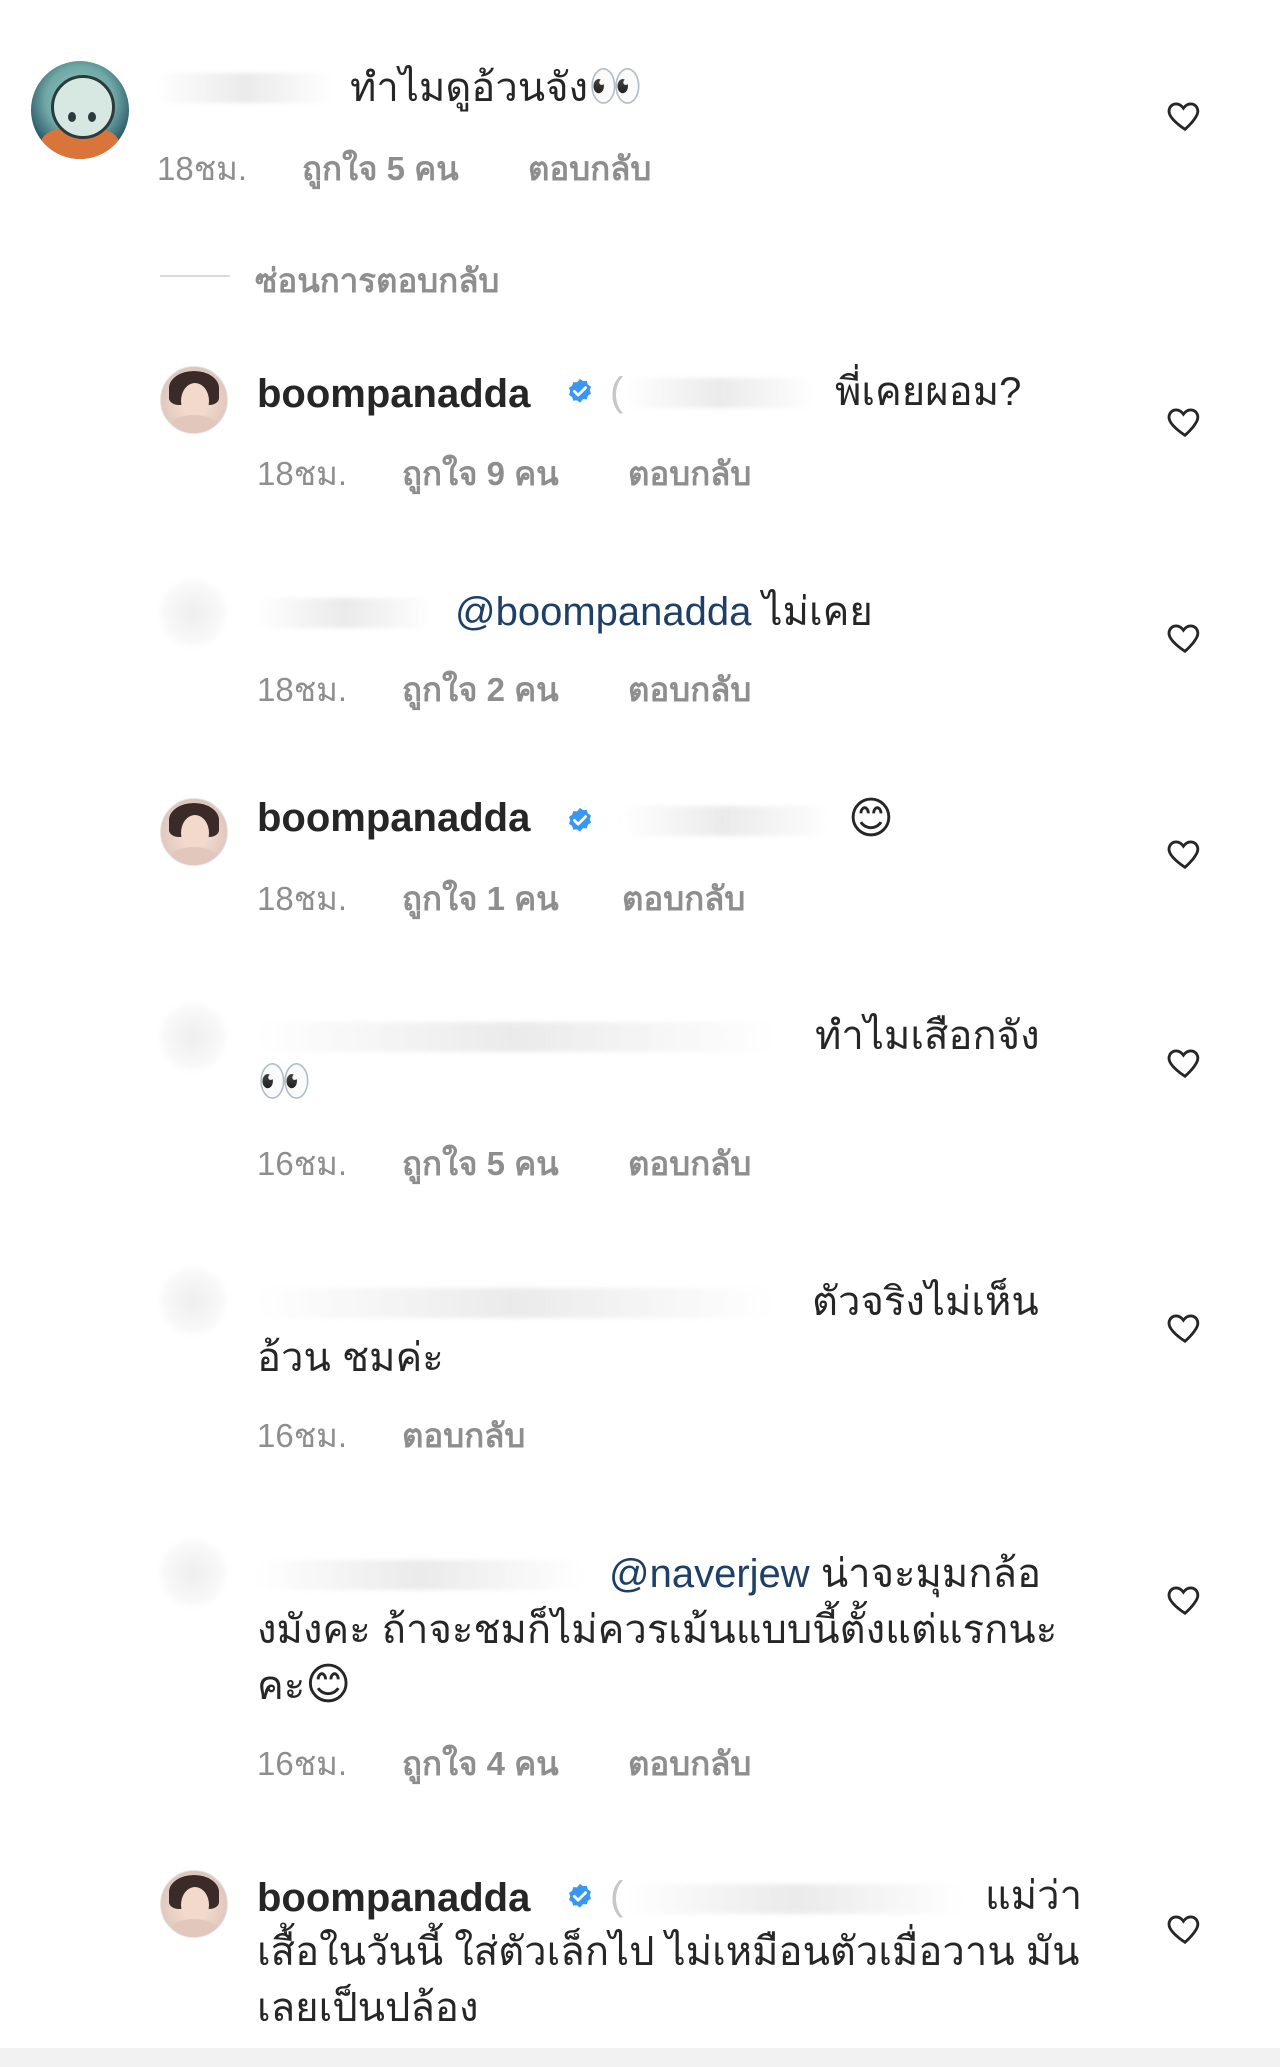  I want to click on comment-text-1: ทำไมดูอ้วนจัง👀, so click(496, 88).